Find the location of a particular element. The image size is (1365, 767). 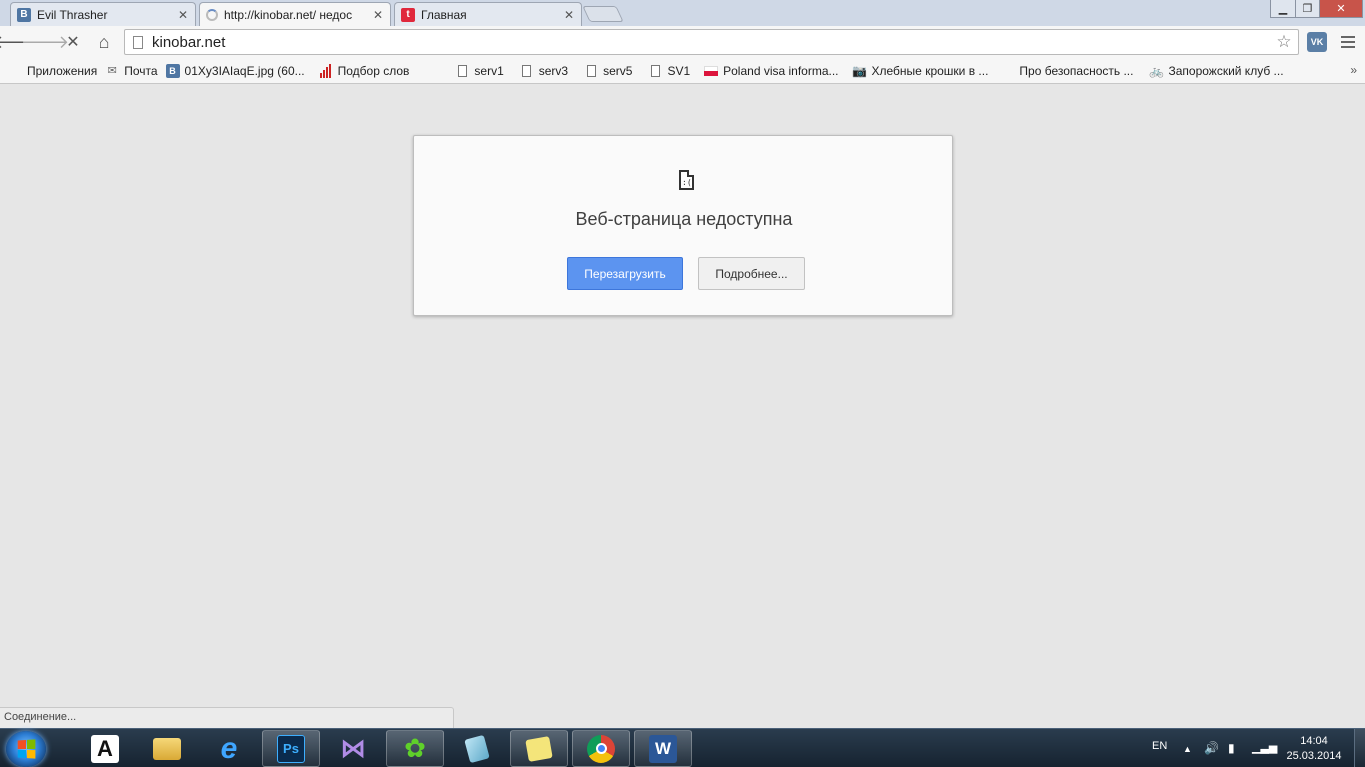

tab-evil-thrasher: B Evil Thrasher ✕ is located at coordinates (103, 14).